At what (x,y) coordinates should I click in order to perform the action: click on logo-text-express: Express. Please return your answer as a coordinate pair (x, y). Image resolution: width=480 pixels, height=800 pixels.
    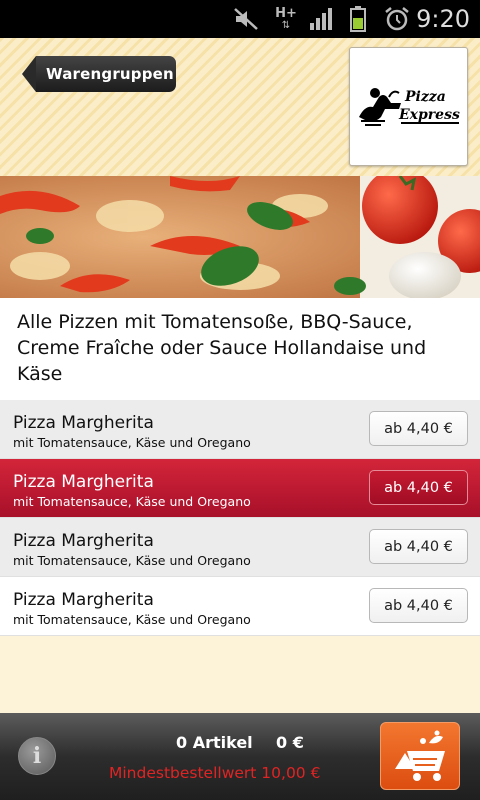
    Looking at the image, I should click on (429, 115).